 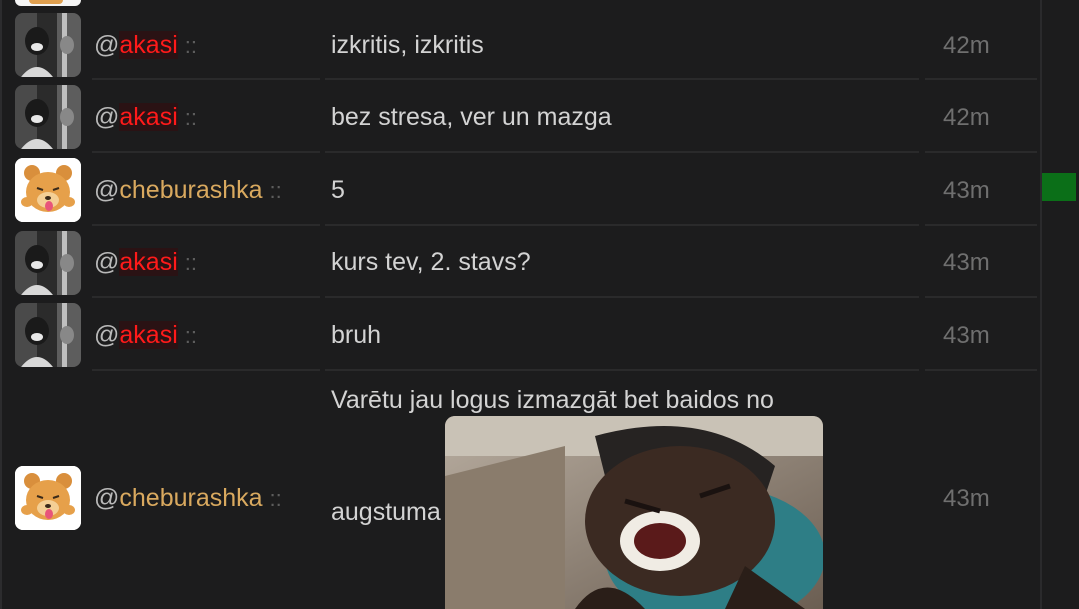 I want to click on message-cell: bez stresa, ver un mazga, so click(x=622, y=116).